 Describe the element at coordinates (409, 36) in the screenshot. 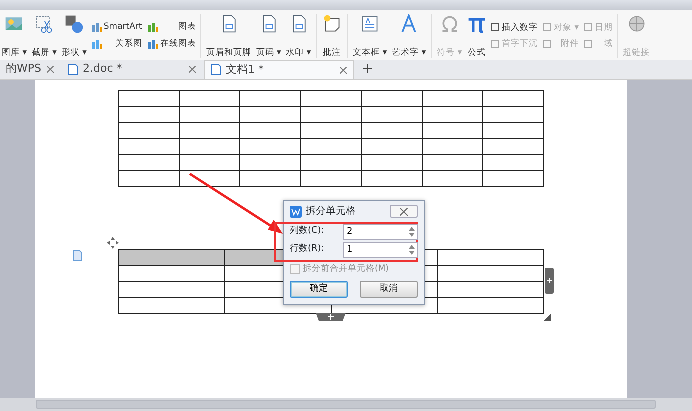

I see `ribbon-button: 艺术字 ▾` at that location.